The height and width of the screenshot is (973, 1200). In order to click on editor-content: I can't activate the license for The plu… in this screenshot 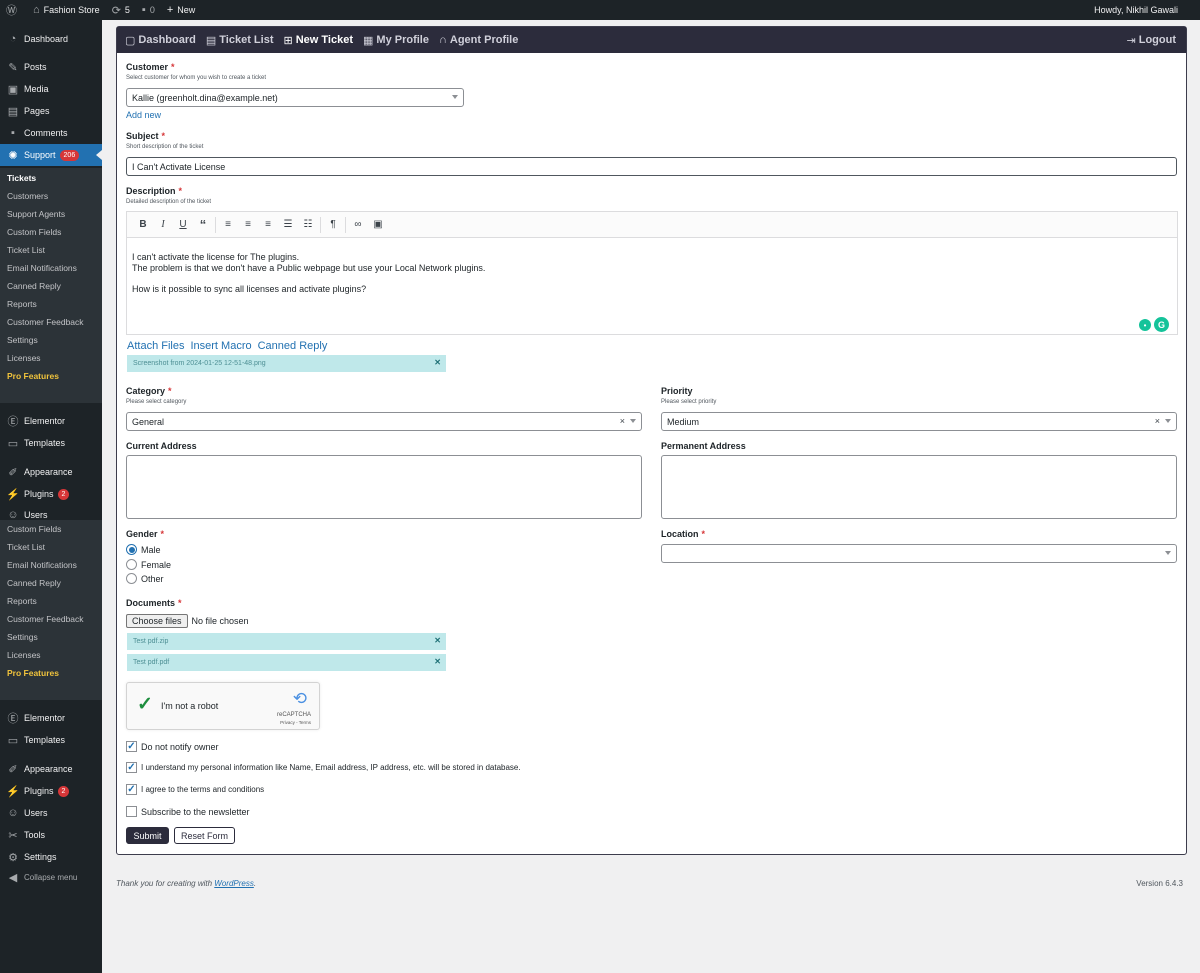, I will do `click(652, 273)`.